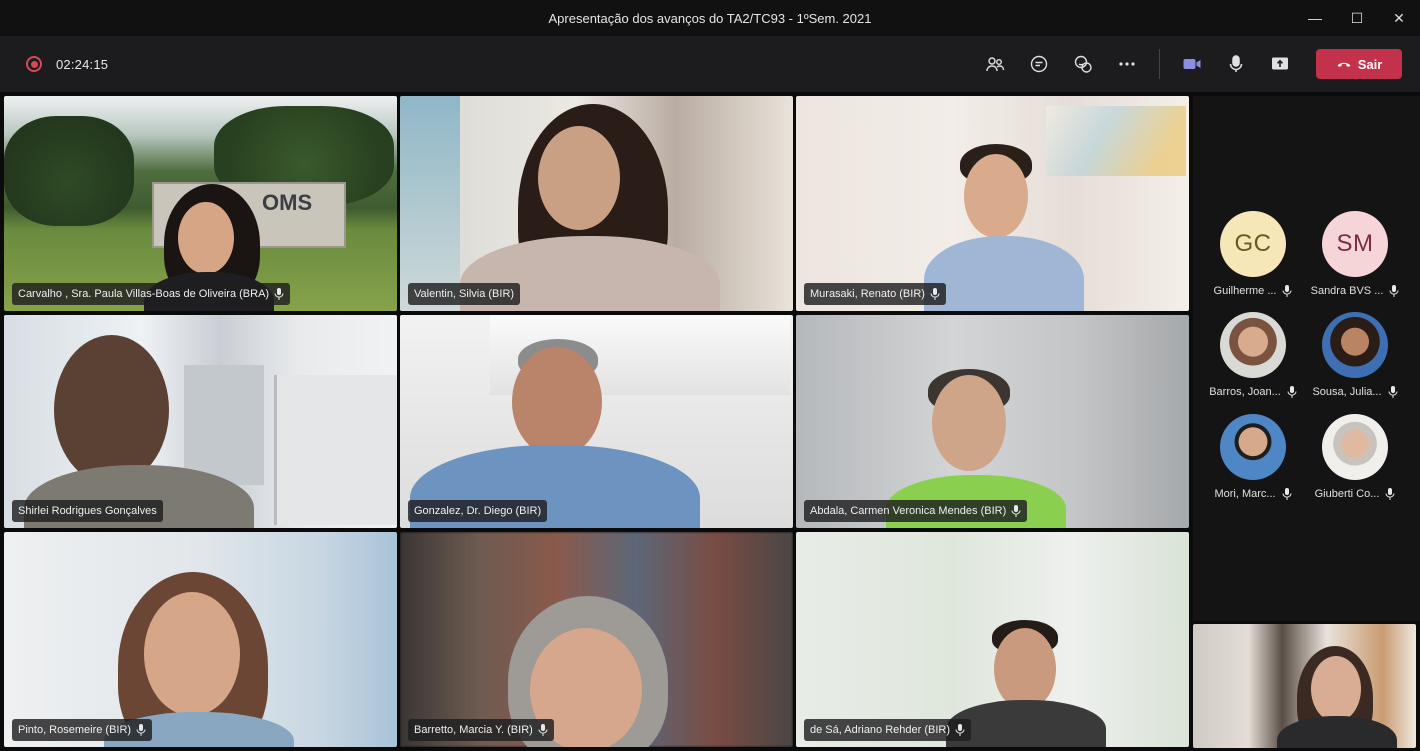  I want to click on window, so click(430, 203).